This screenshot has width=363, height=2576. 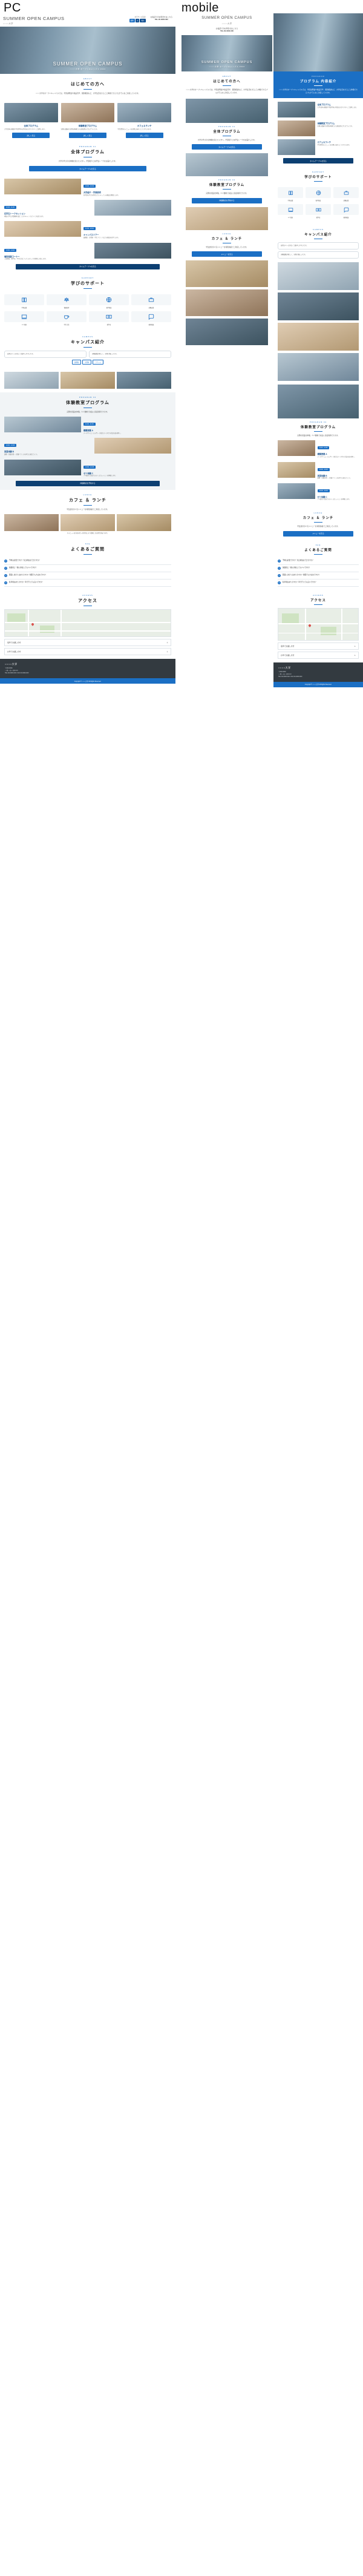 What do you see at coordinates (144, 380) in the screenshot?
I see `gallery-image` at bounding box center [144, 380].